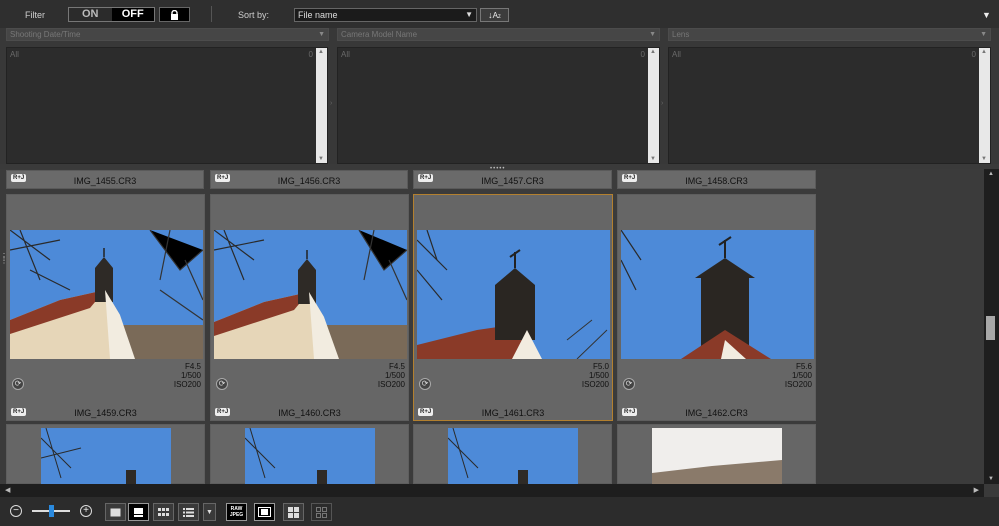 The height and width of the screenshot is (526, 999). I want to click on chevron-down-icon: ▼, so click(209, 512).